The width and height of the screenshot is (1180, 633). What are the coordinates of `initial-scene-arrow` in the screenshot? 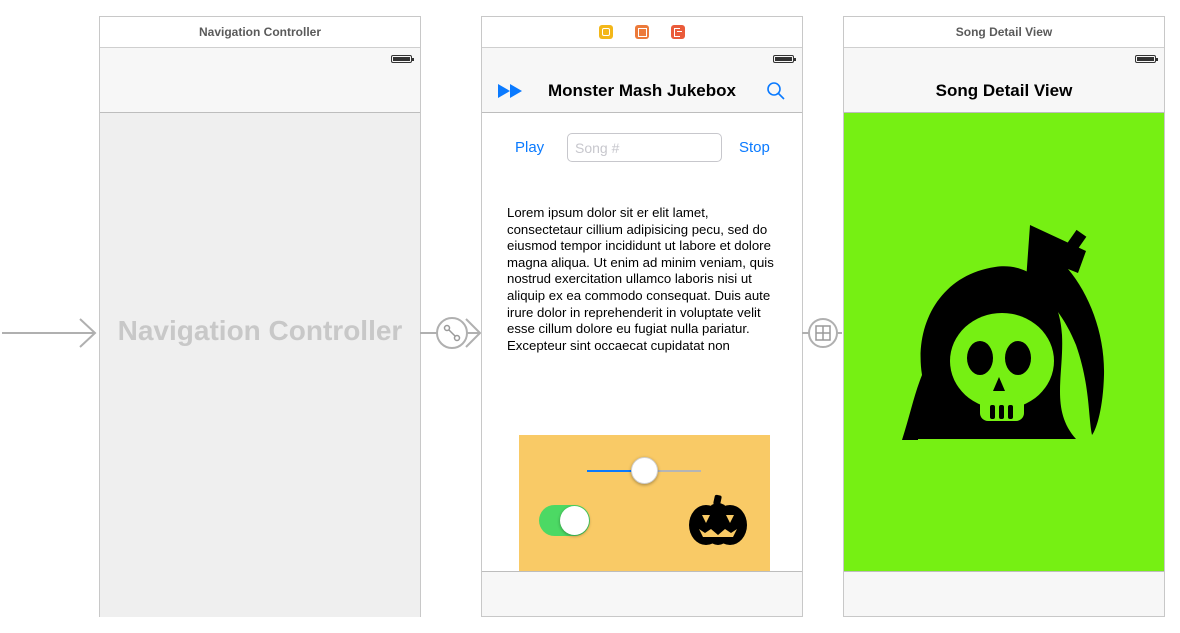 It's located at (49, 333).